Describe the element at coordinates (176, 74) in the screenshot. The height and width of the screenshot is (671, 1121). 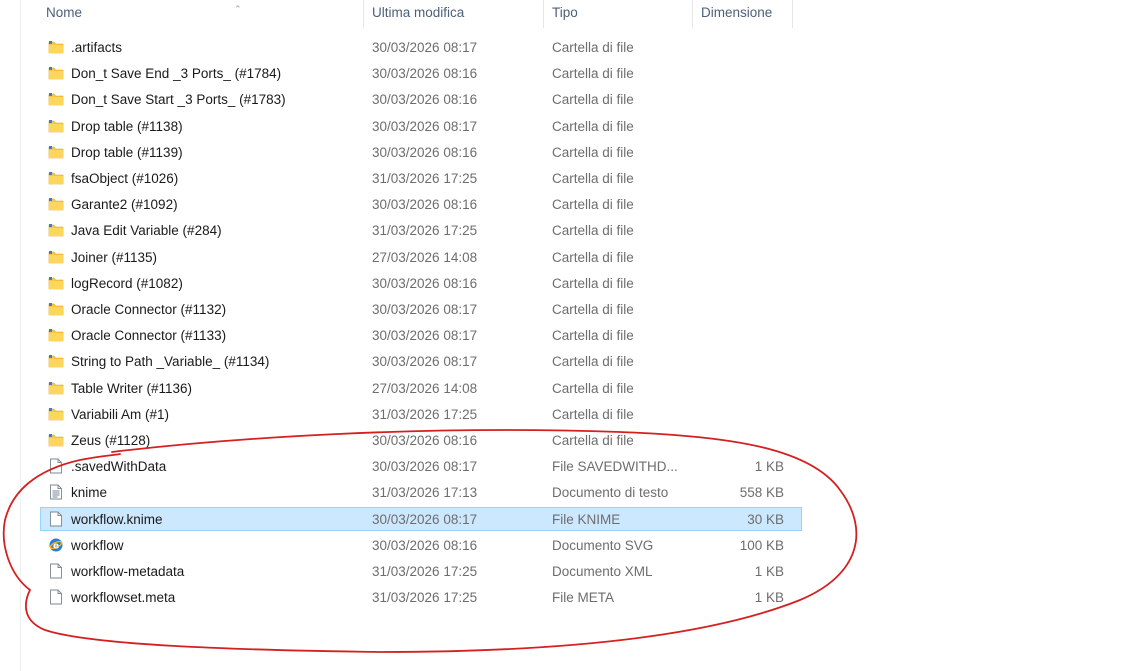
I see `file-name: Don_t Save End _3 Ports_ (#1784)` at that location.